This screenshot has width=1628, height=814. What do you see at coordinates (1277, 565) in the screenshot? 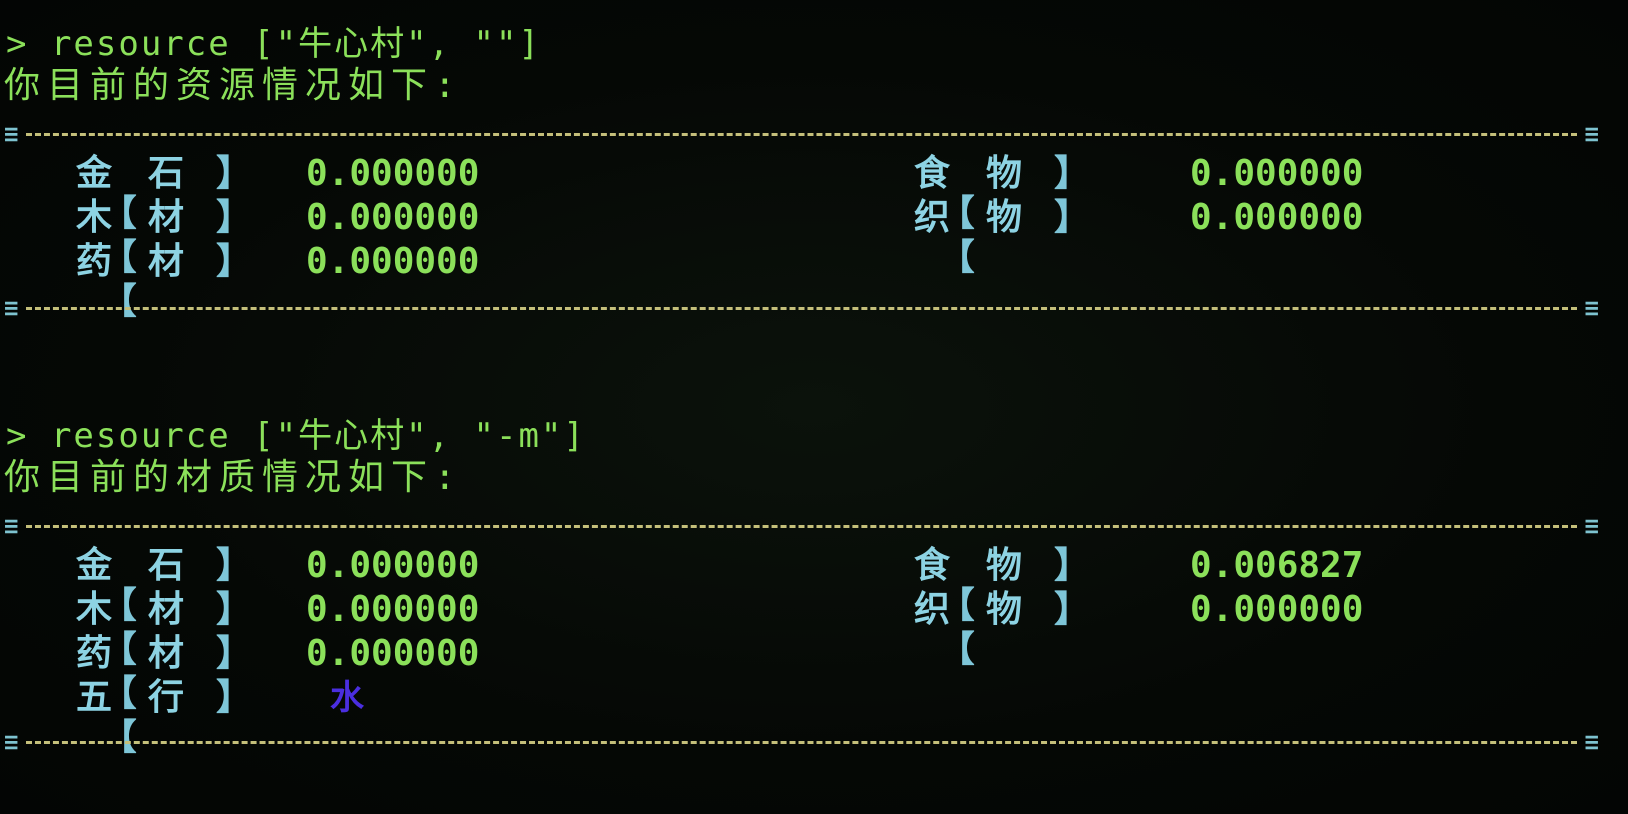
I see `material-value: 0.006827` at bounding box center [1277, 565].